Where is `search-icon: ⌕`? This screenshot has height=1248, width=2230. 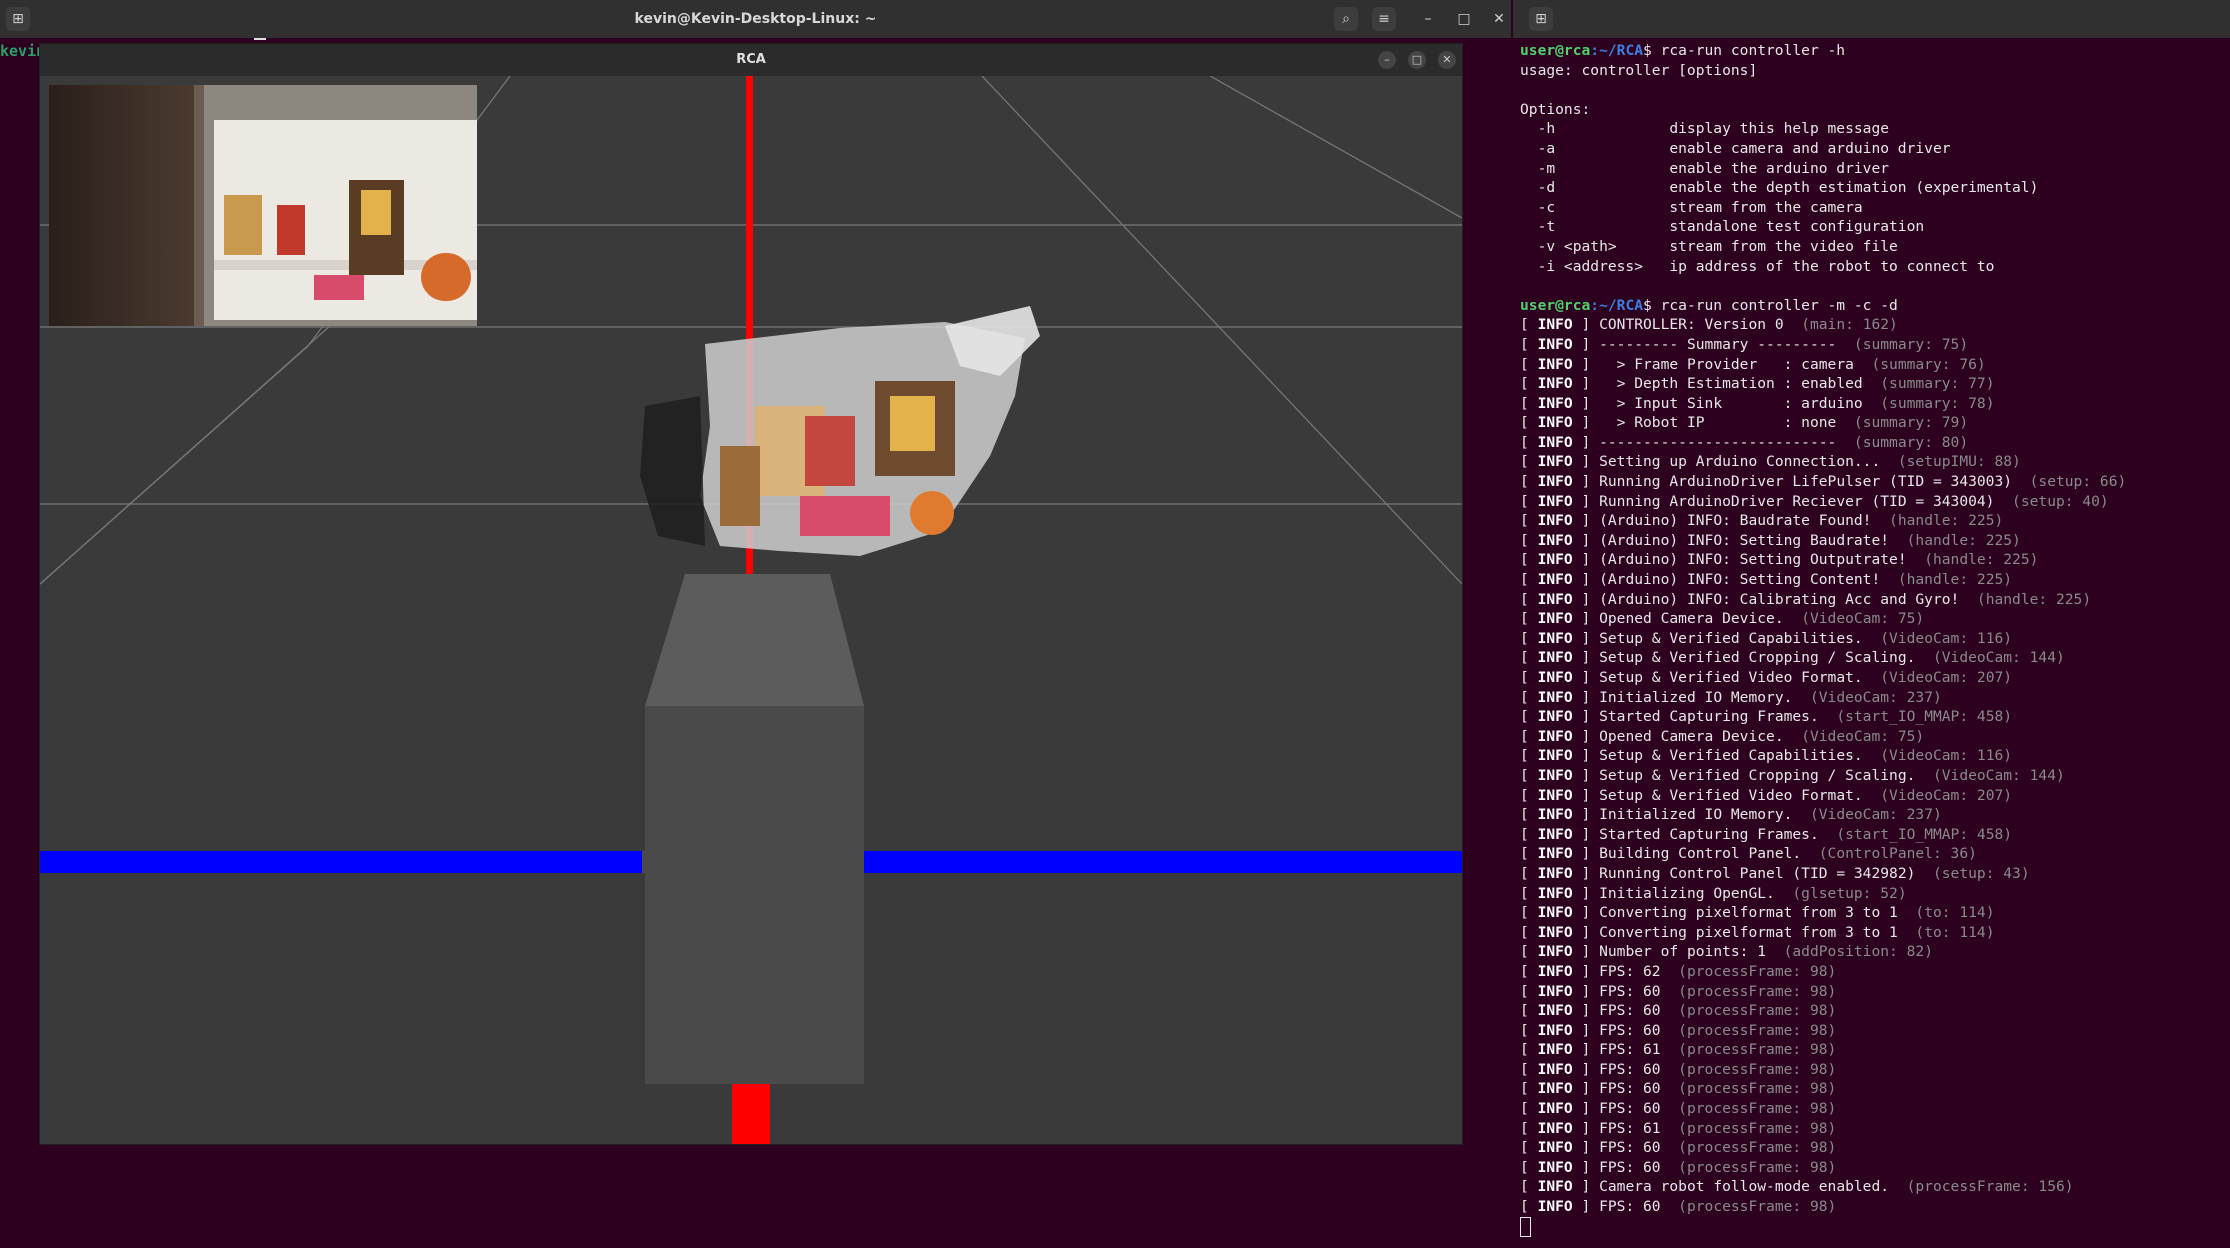
search-icon: ⌕ is located at coordinates (1346, 19).